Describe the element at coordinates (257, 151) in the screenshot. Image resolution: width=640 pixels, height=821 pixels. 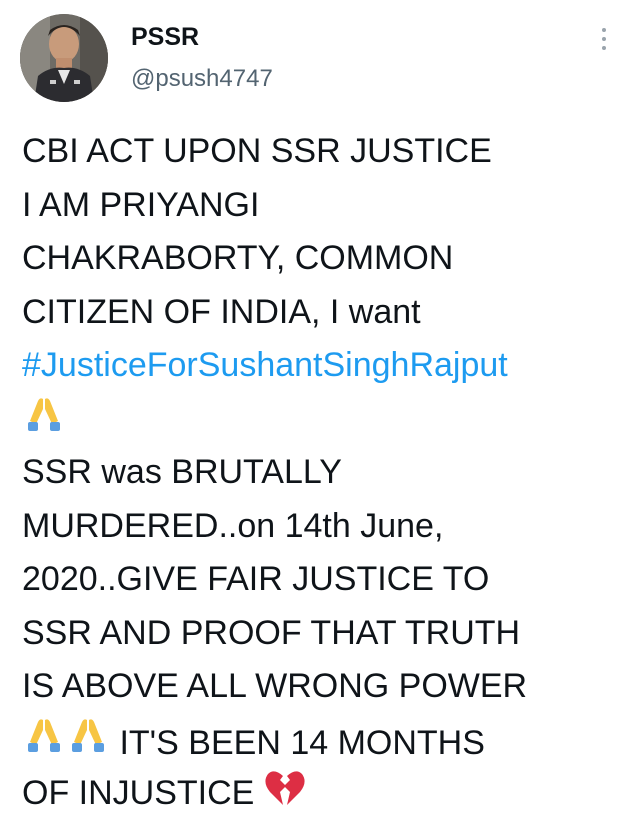
I see `tweet-text-line: CBI ACT UPON SSR JUSTICE` at that location.